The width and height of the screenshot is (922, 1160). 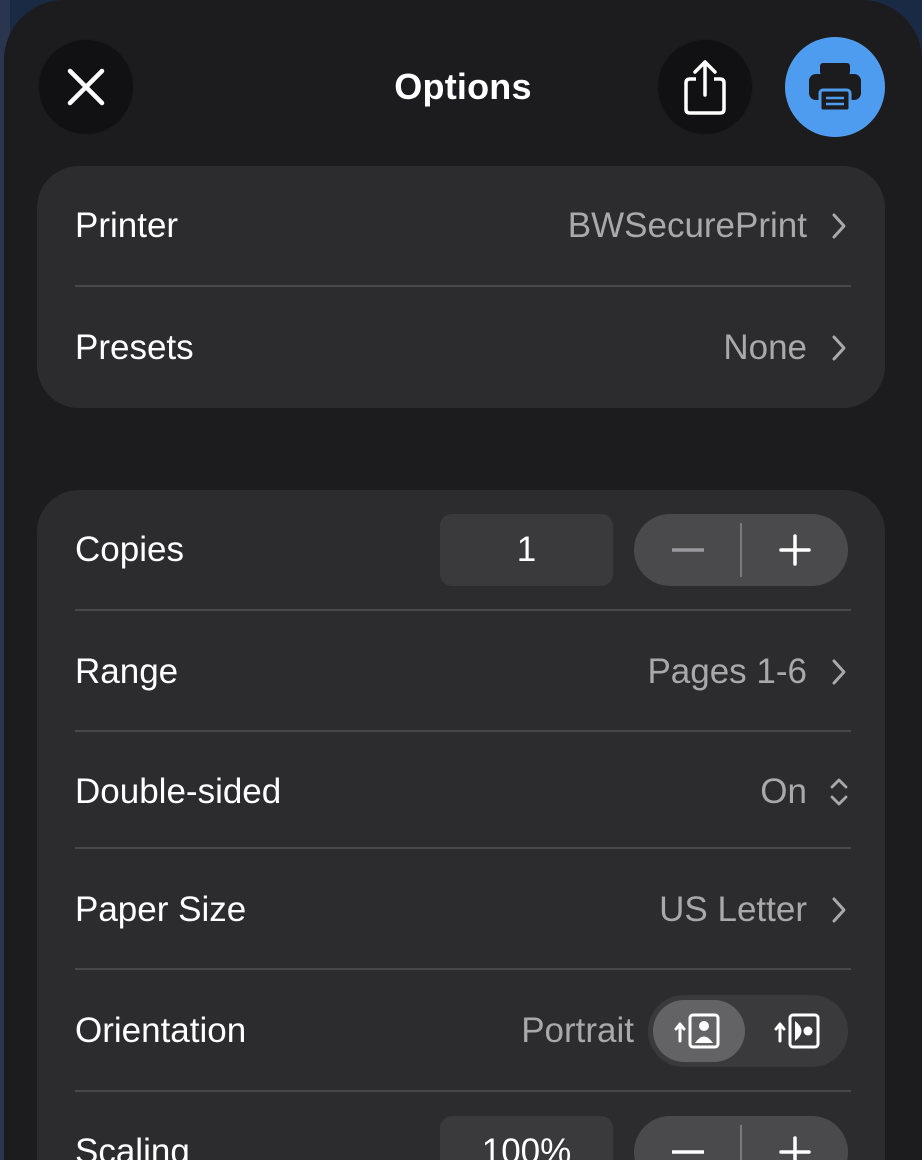 What do you see at coordinates (463, 85) in the screenshot?
I see `header: Options` at bounding box center [463, 85].